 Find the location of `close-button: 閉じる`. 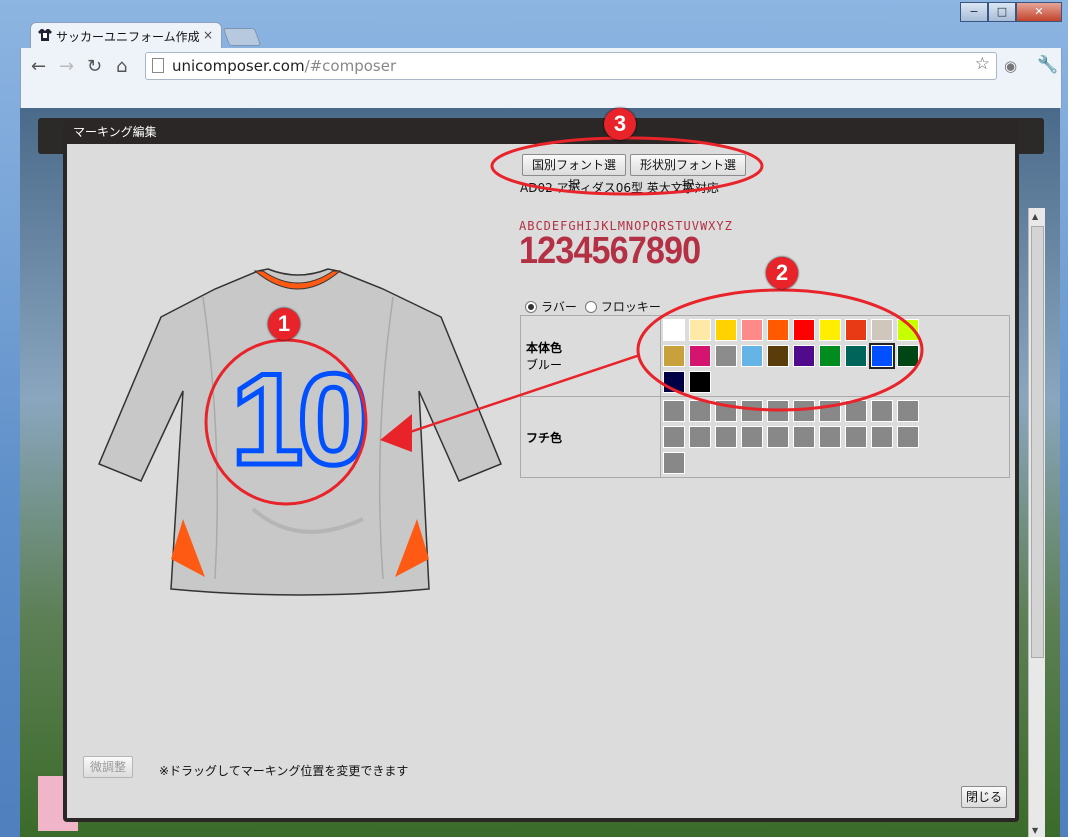

close-button: 閉じる is located at coordinates (984, 797).